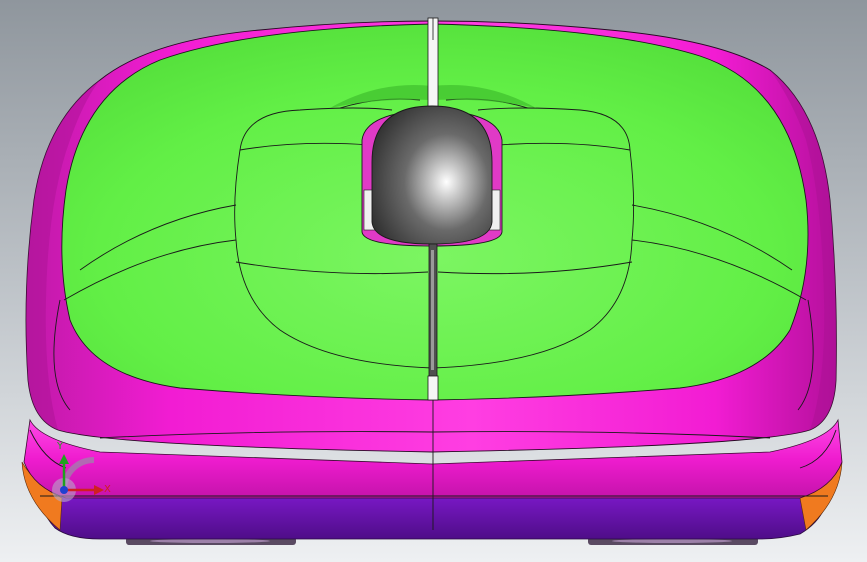  Describe the element at coordinates (210, 541) in the screenshot. I see `foot-pad-highlight-left` at that location.